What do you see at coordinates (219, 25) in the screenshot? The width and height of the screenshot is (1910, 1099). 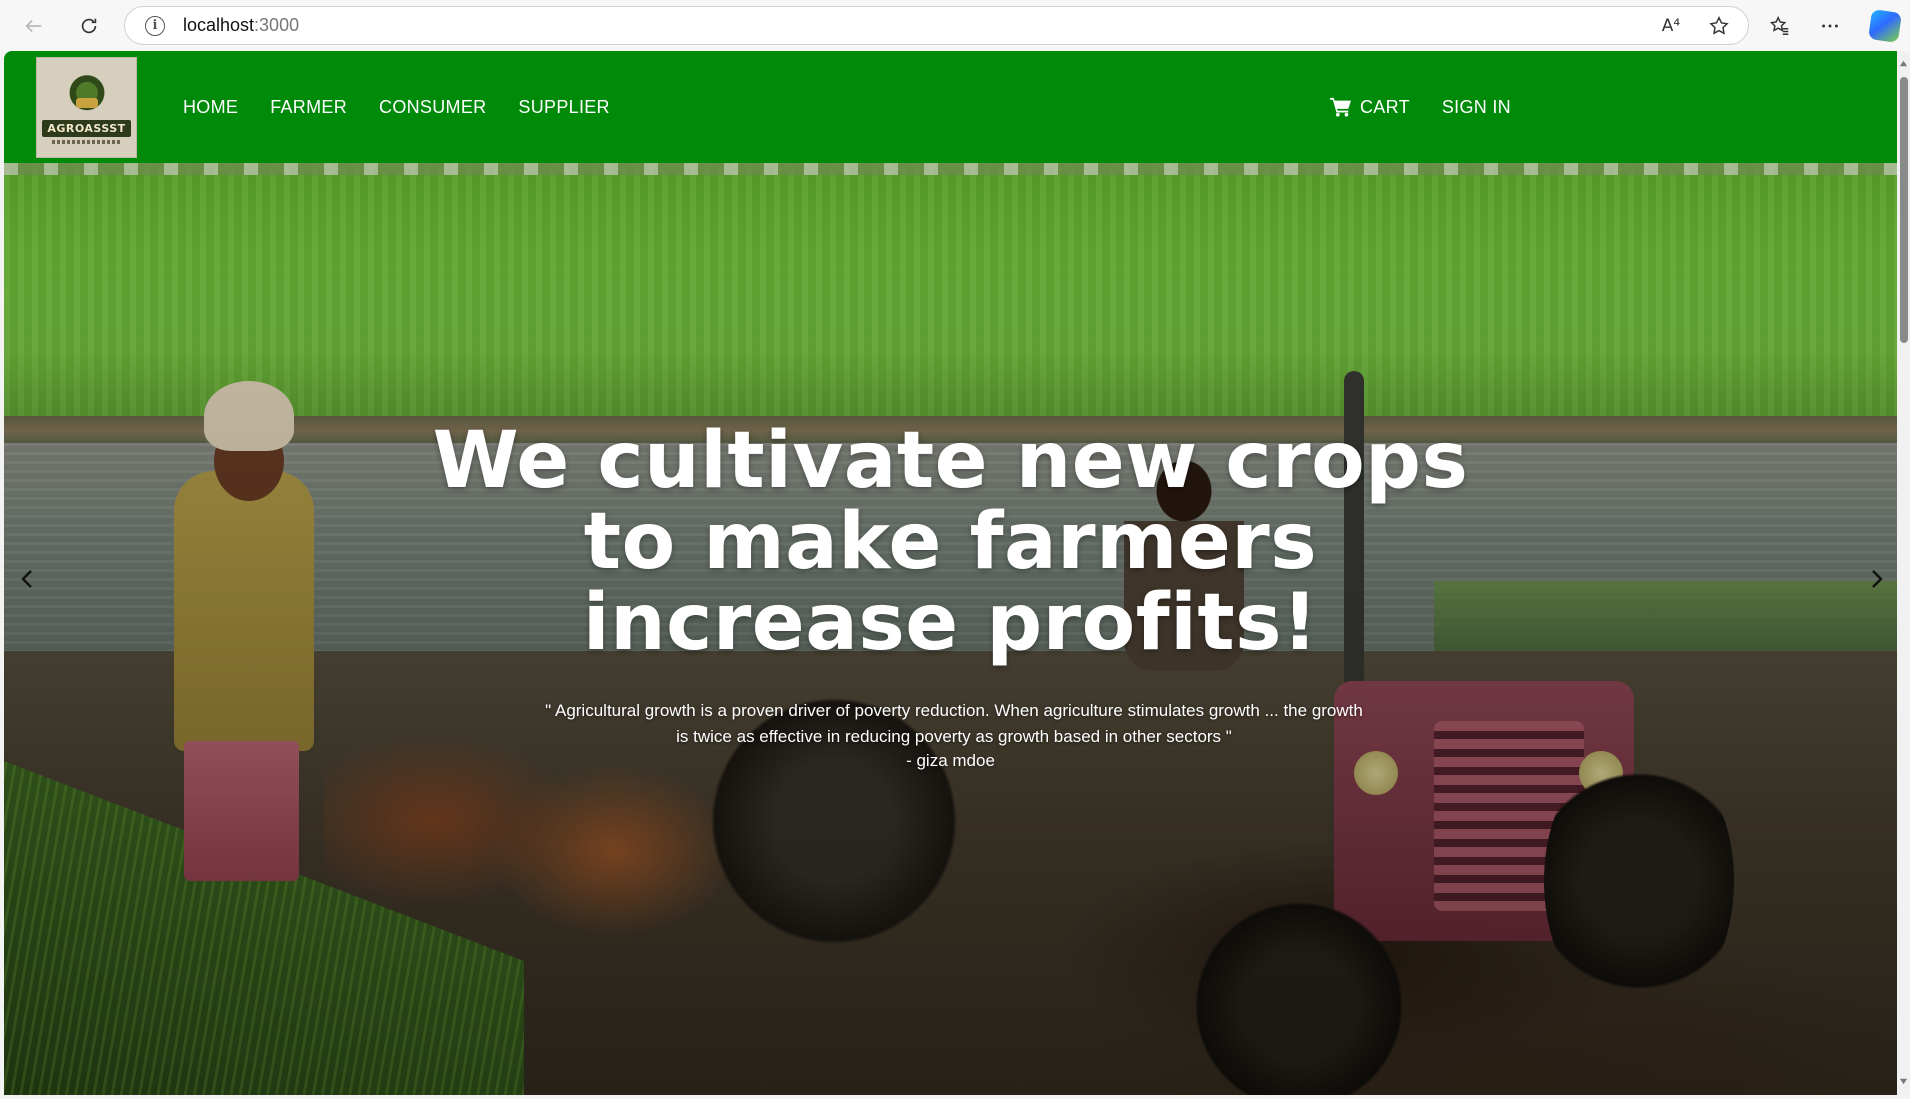 I see `url-host: localhost` at bounding box center [219, 25].